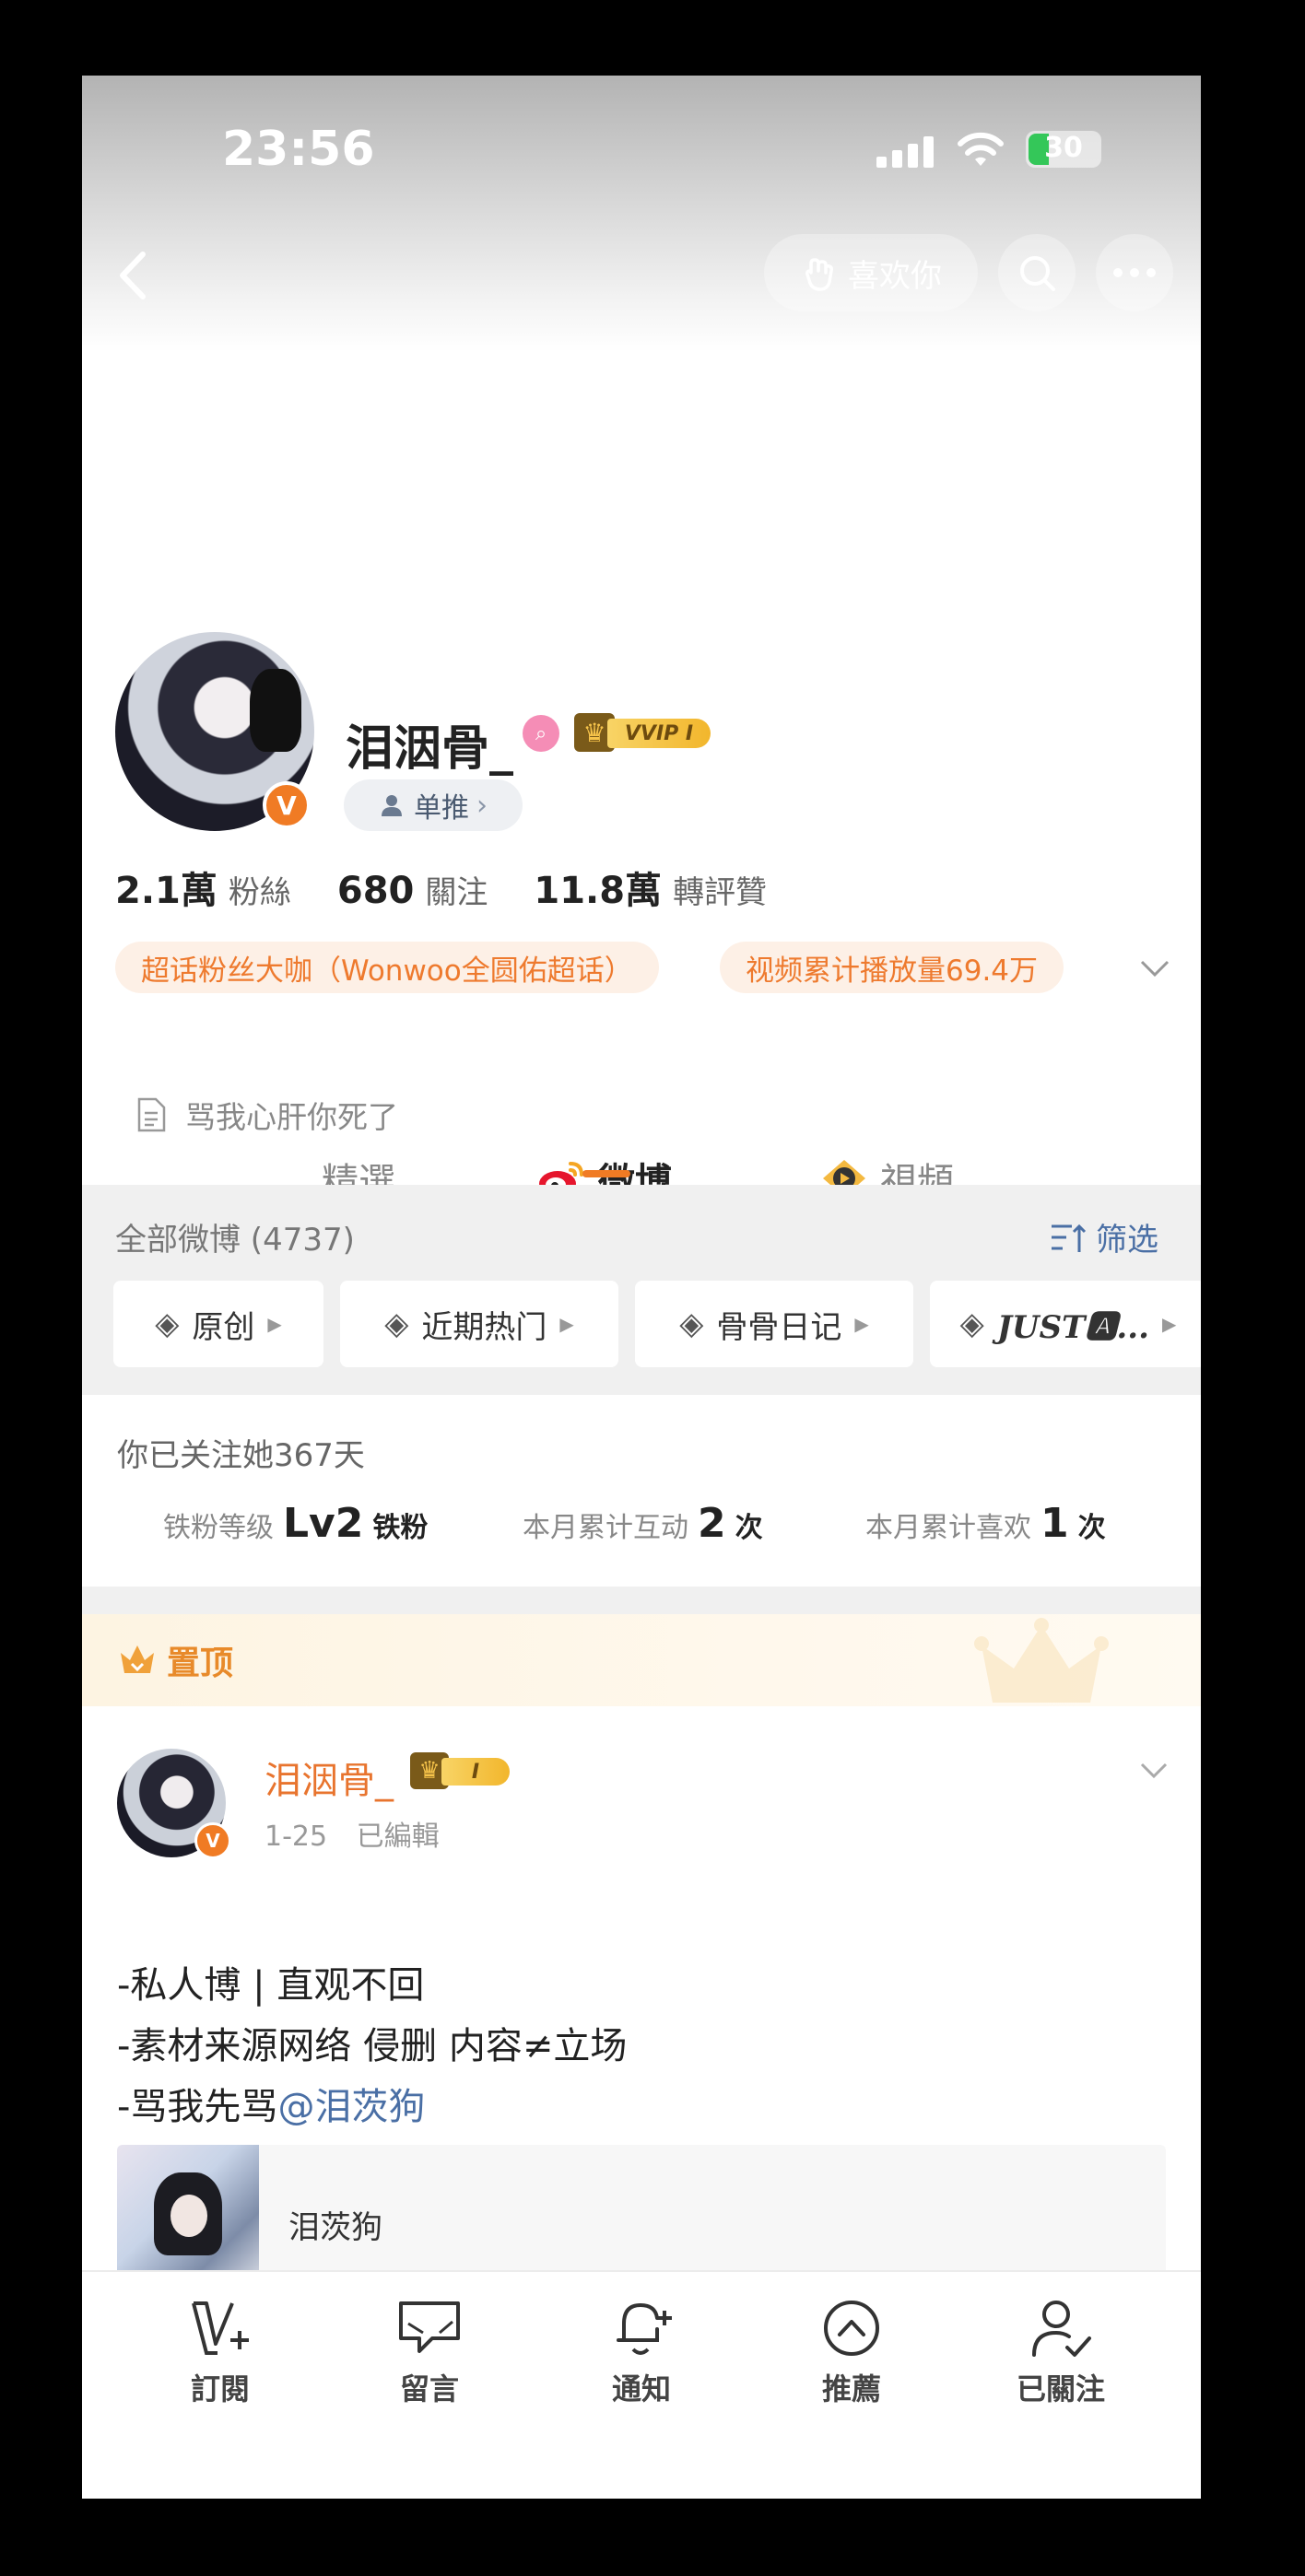 The image size is (1305, 2576). I want to click on subscribe-label: 訂閱, so click(220, 2388).